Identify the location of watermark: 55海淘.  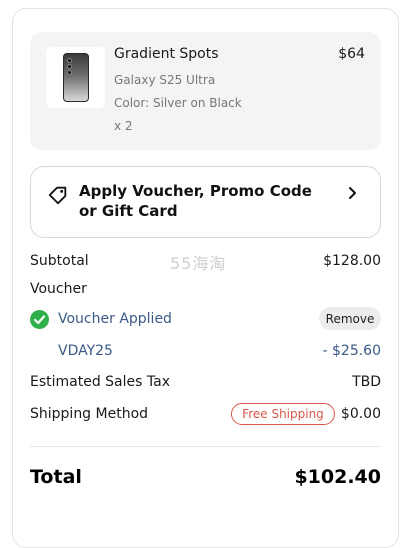
(198, 263).